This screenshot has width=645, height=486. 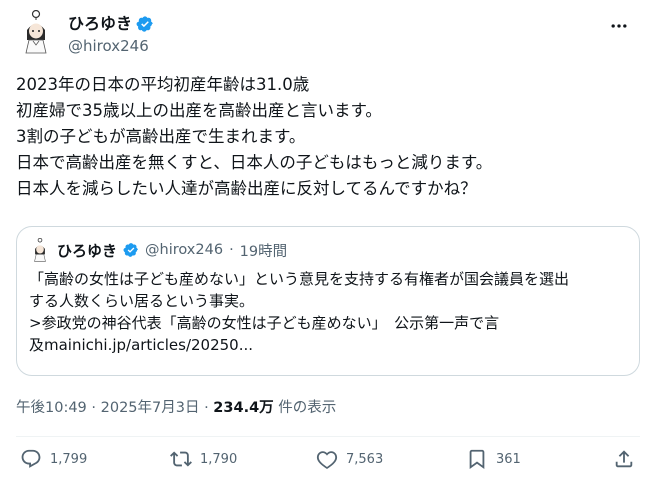 I want to click on bookmark-count: 361, so click(x=508, y=459).